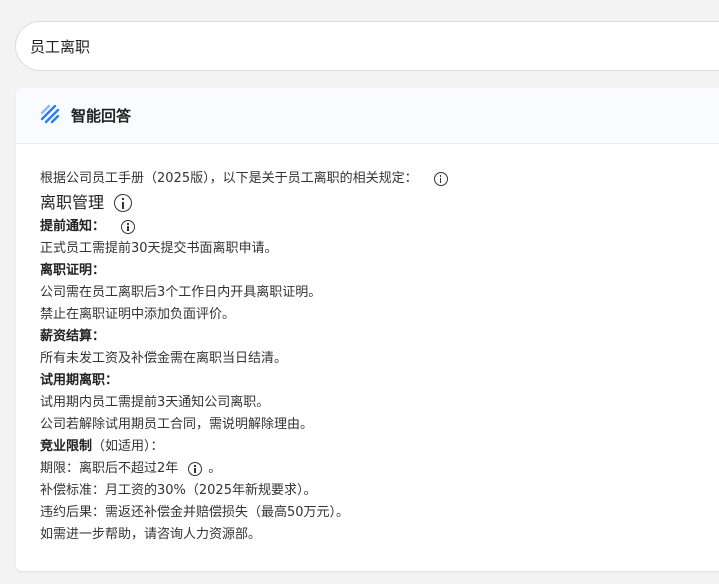 This screenshot has height=584, width=719. I want to click on list-item: 公司需在员工离职后3个工作日内开具离职证明。, so click(379, 293).